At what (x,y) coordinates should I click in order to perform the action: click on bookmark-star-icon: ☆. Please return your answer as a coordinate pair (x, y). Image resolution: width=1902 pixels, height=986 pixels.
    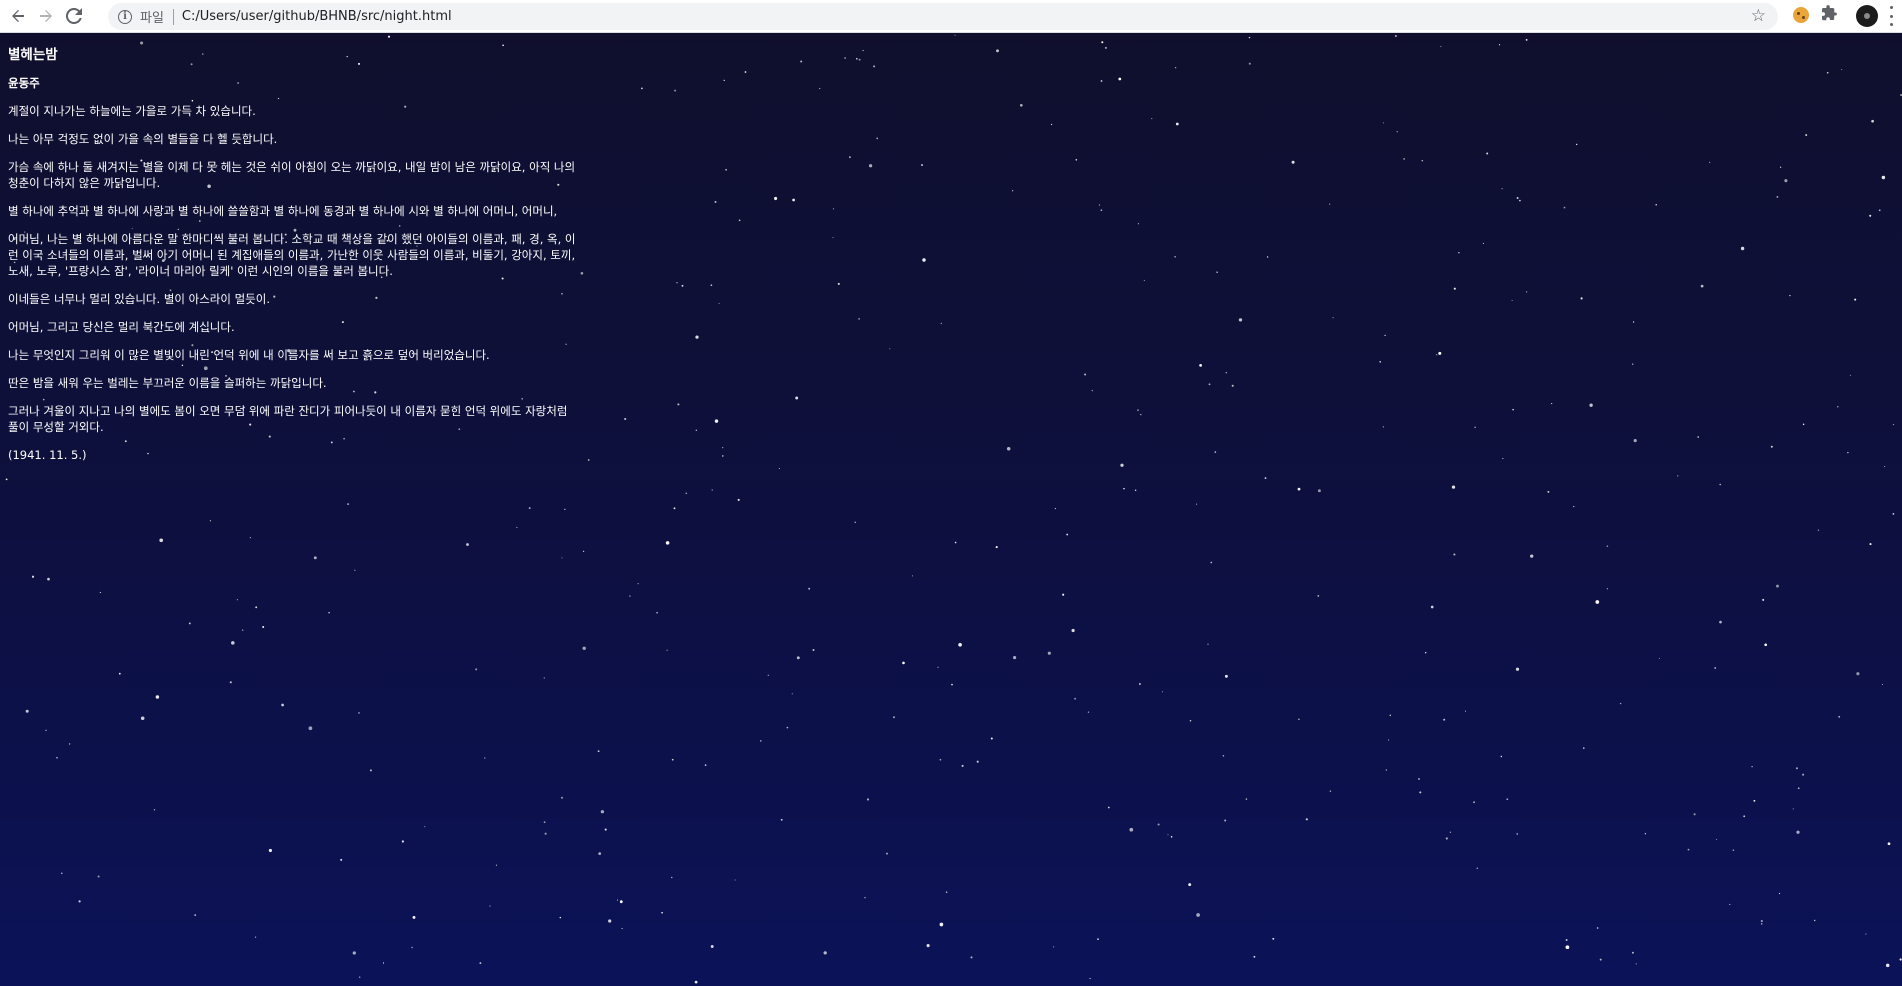
    Looking at the image, I should click on (1758, 16).